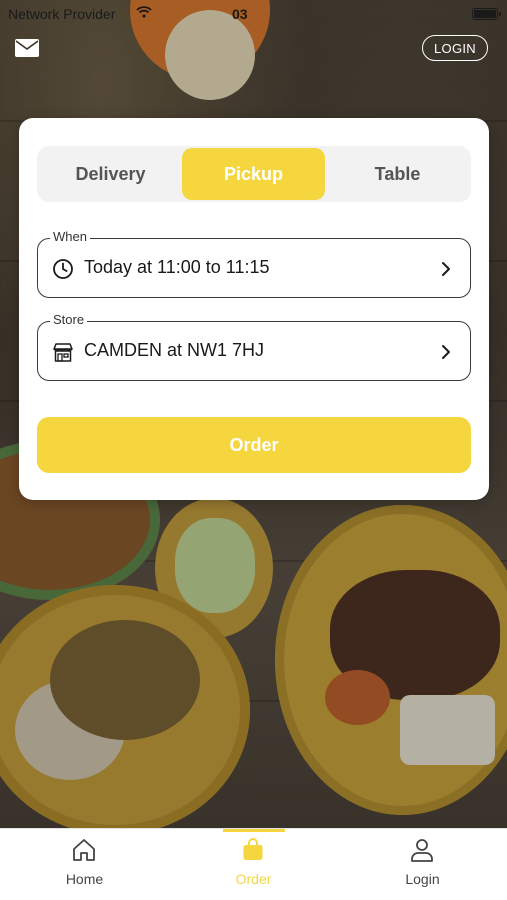 The image size is (507, 900). Describe the element at coordinates (240, 14) in the screenshot. I see `clock-time: 03` at that location.